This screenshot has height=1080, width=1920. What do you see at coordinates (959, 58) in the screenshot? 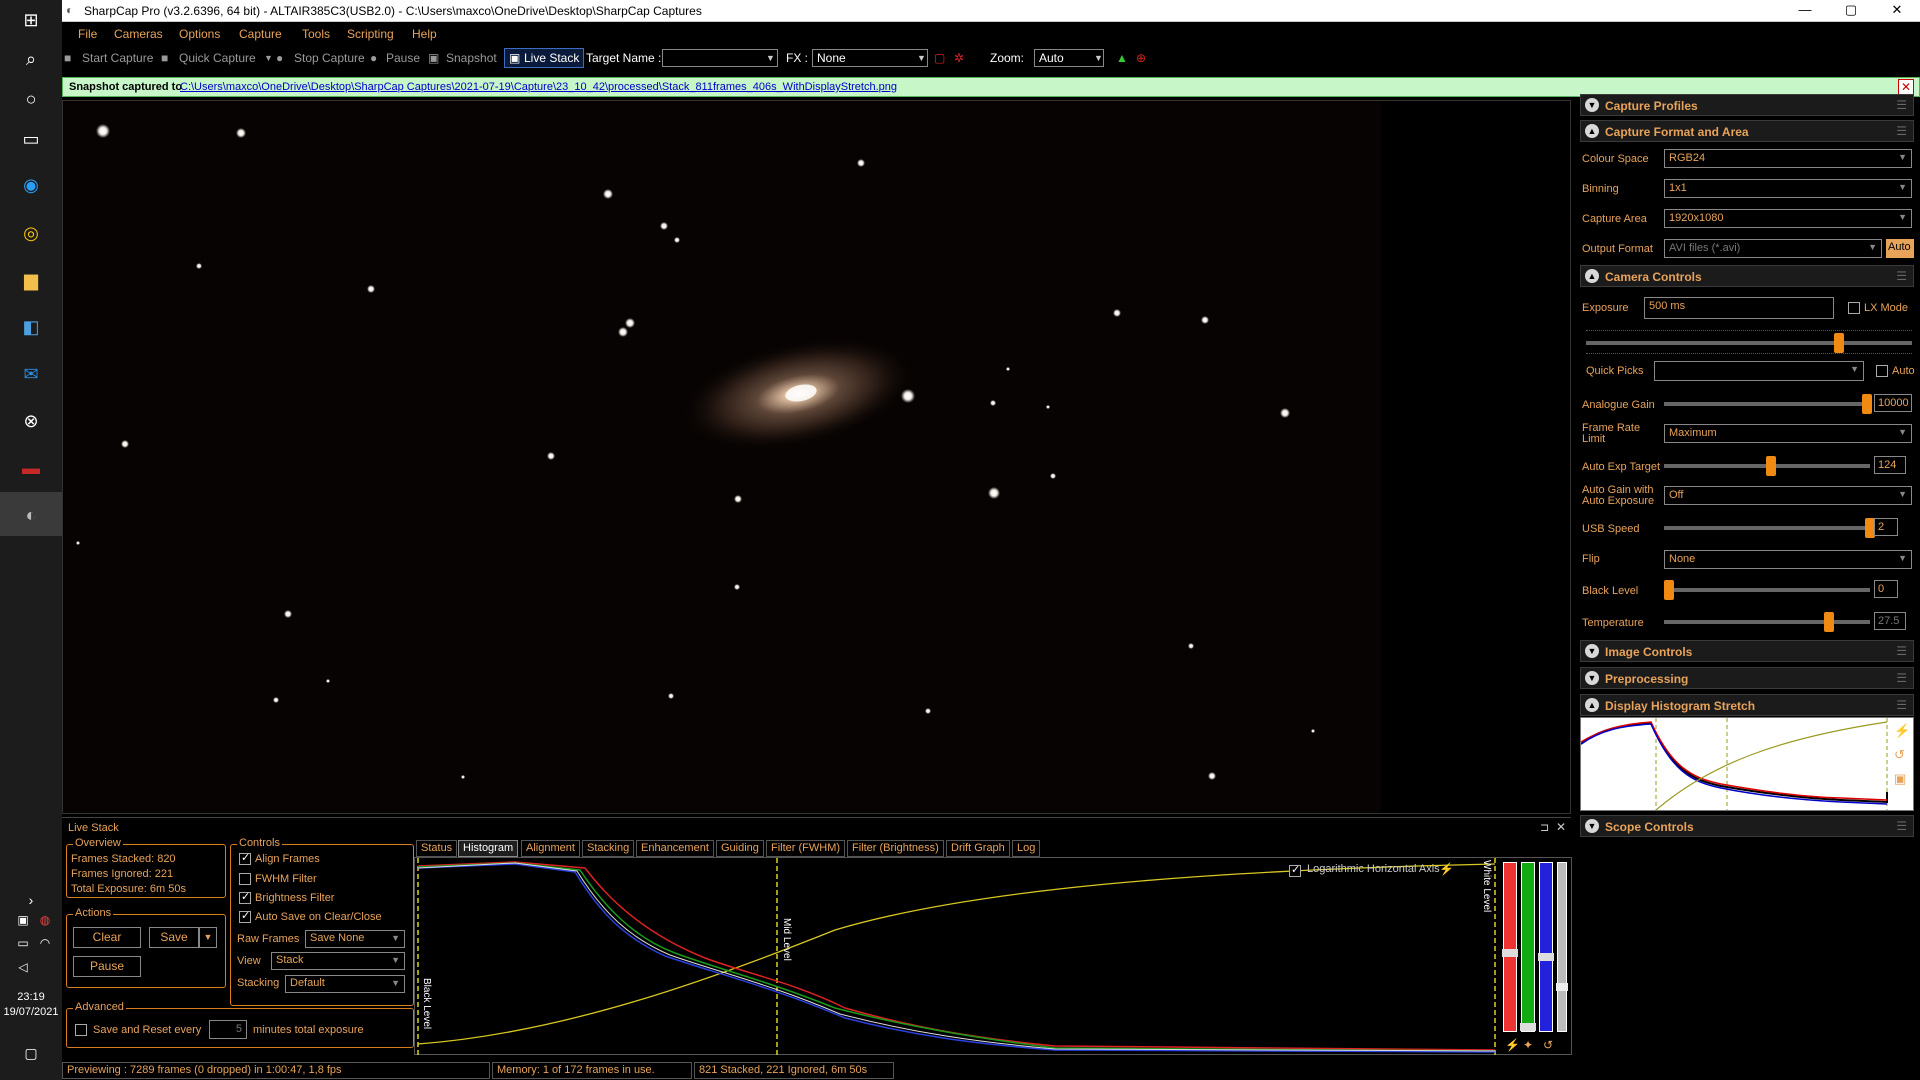
I see `fx-clear-icon: ✲` at bounding box center [959, 58].